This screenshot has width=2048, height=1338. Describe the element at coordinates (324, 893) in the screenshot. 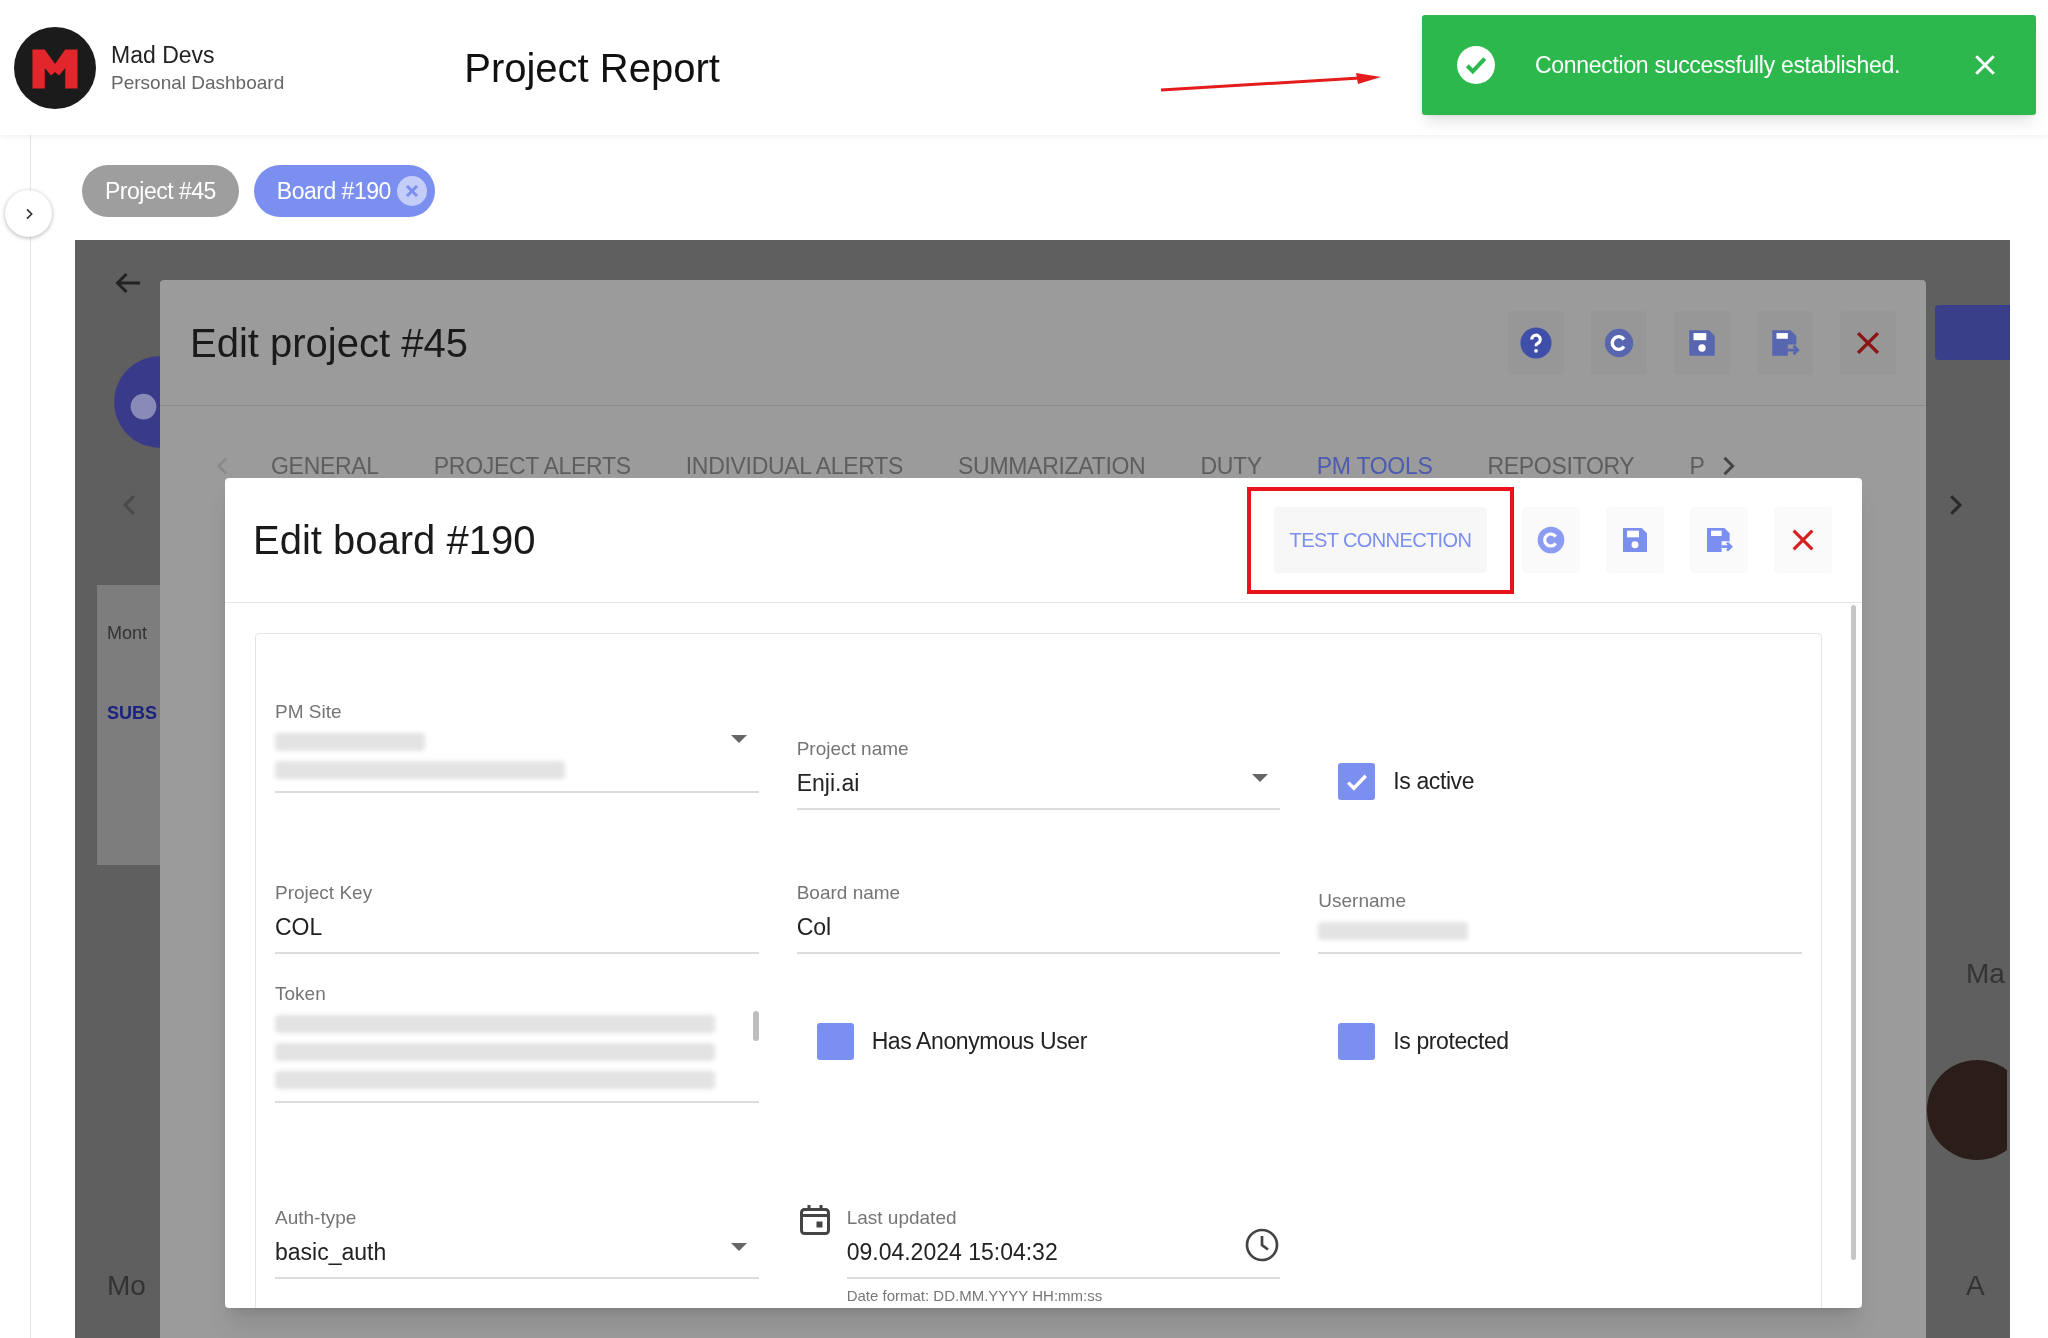

I see `field-label: Project Key` at that location.